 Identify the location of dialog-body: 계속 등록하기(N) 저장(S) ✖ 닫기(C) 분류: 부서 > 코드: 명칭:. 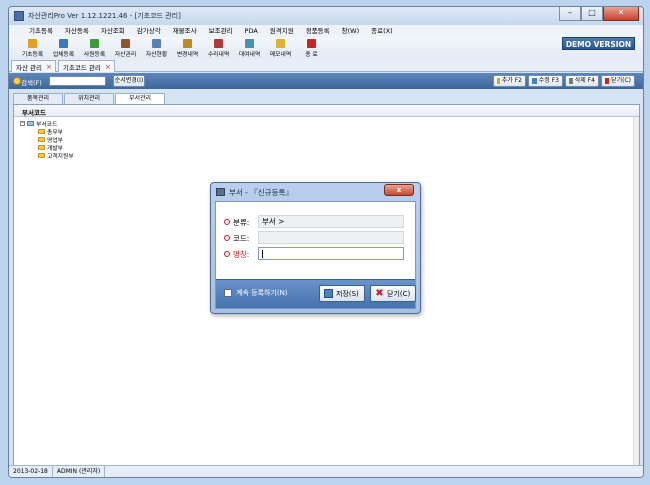
(315, 255).